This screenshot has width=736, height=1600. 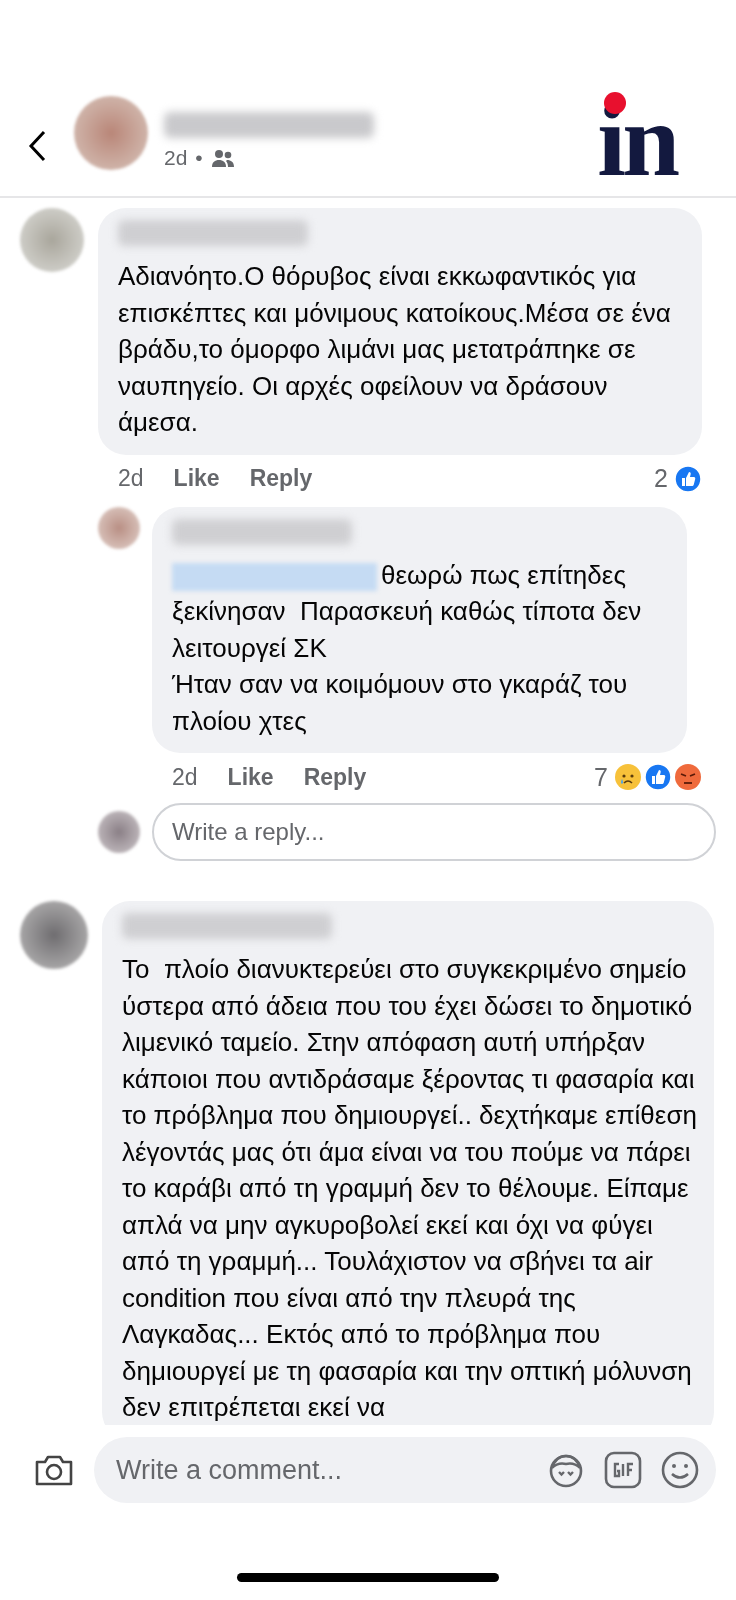 I want to click on reply-text: θεωρώ πως επίτηδες ξεκίνησαν Παρασκευή καθώς τίποτα δεν λειτουργεί ΣΚ Ήταν σαν να κοιμόμουν στο γκαράζ του πλοίου χτες, so click(x=407, y=648).